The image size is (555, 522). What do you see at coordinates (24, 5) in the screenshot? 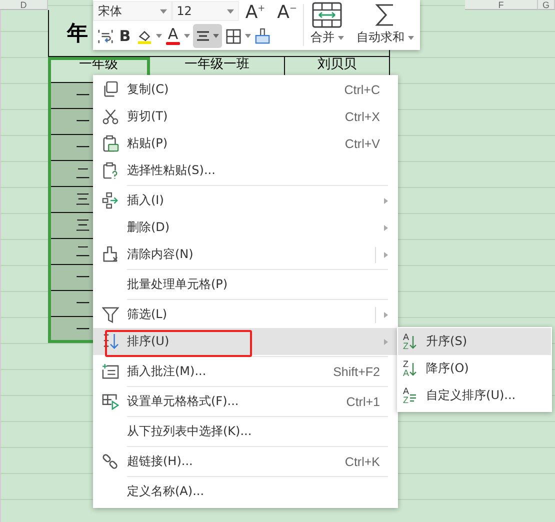
I see `column-header: D` at bounding box center [24, 5].